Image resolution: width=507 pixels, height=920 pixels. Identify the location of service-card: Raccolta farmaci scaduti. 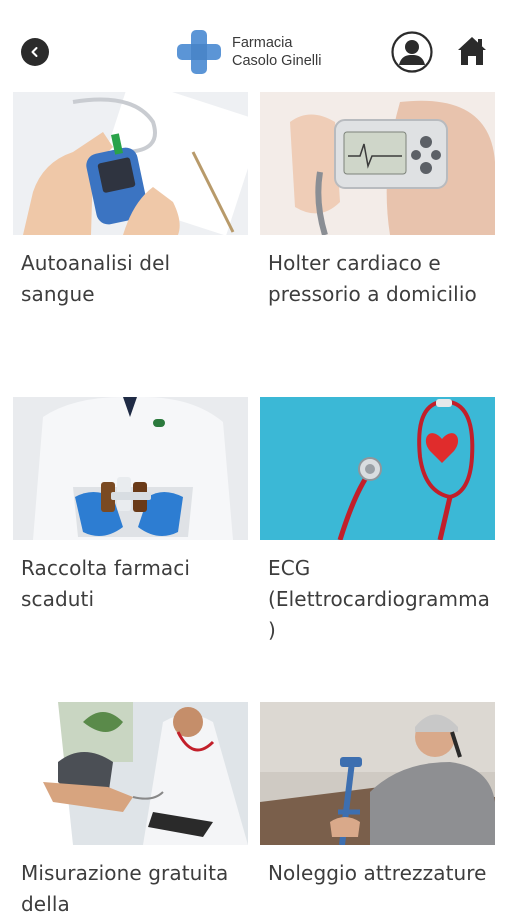
(130, 506).